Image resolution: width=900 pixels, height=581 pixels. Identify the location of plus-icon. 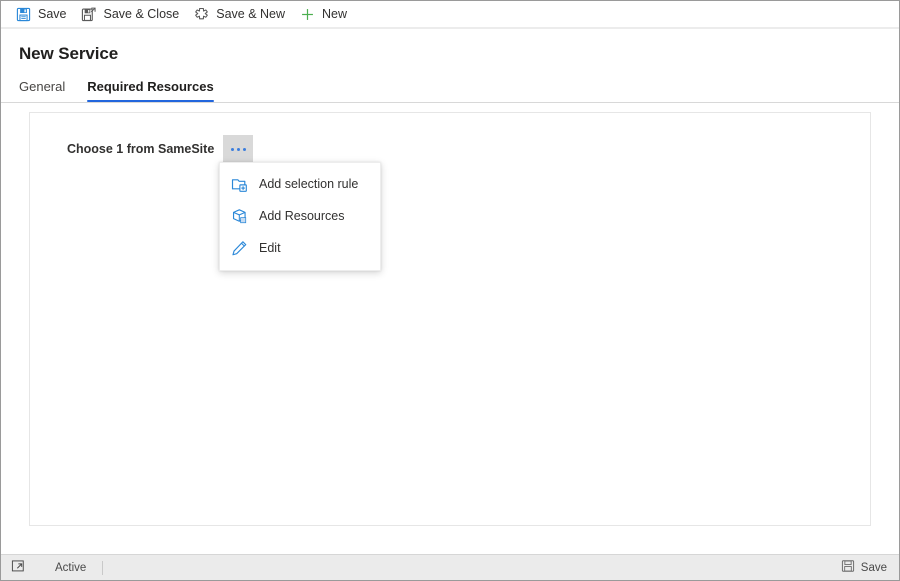
(307, 14).